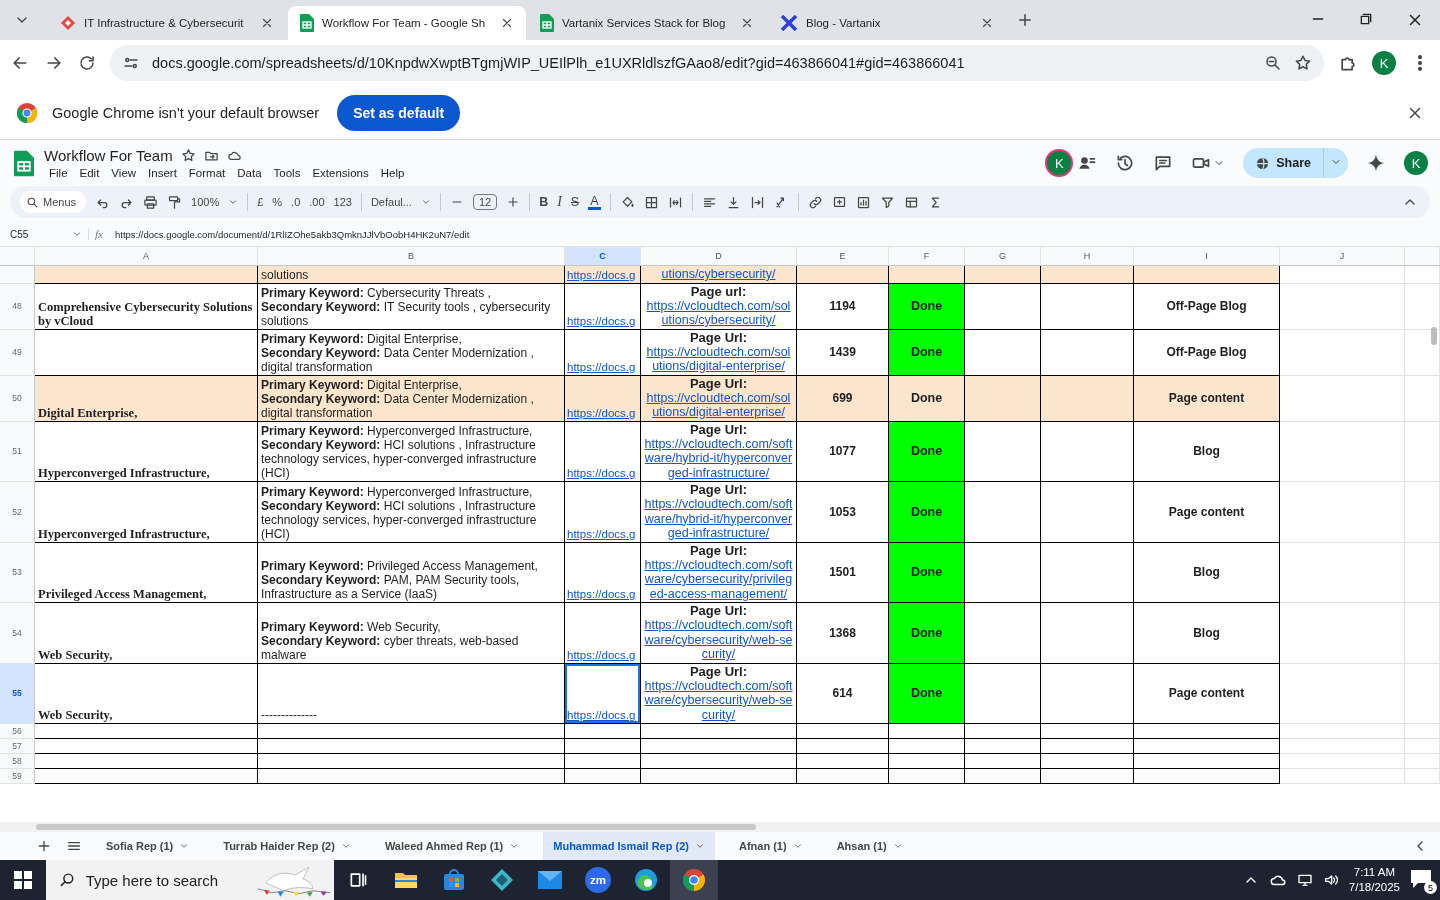 This screenshot has height=900, width=1440. I want to click on link-icon, so click(815, 202).